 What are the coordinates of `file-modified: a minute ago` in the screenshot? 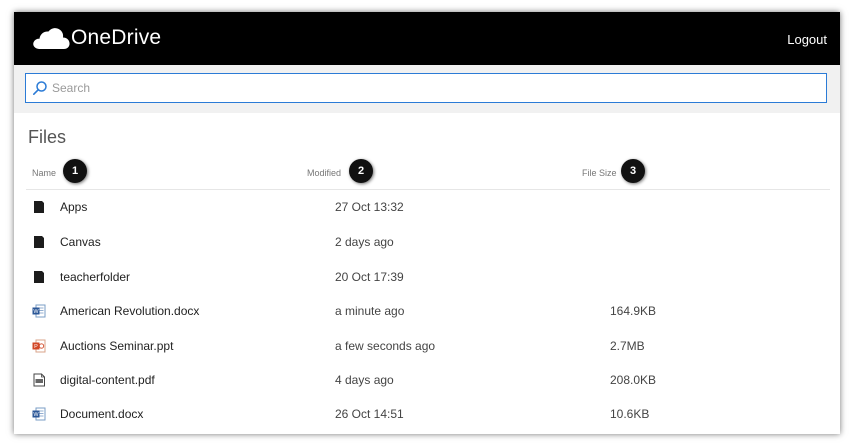 It's located at (370, 311).